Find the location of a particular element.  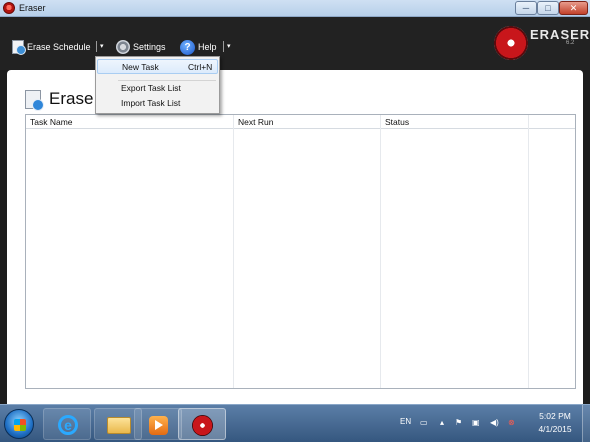

erase-schedule-button: Erase Schedule is located at coordinates (51, 47).